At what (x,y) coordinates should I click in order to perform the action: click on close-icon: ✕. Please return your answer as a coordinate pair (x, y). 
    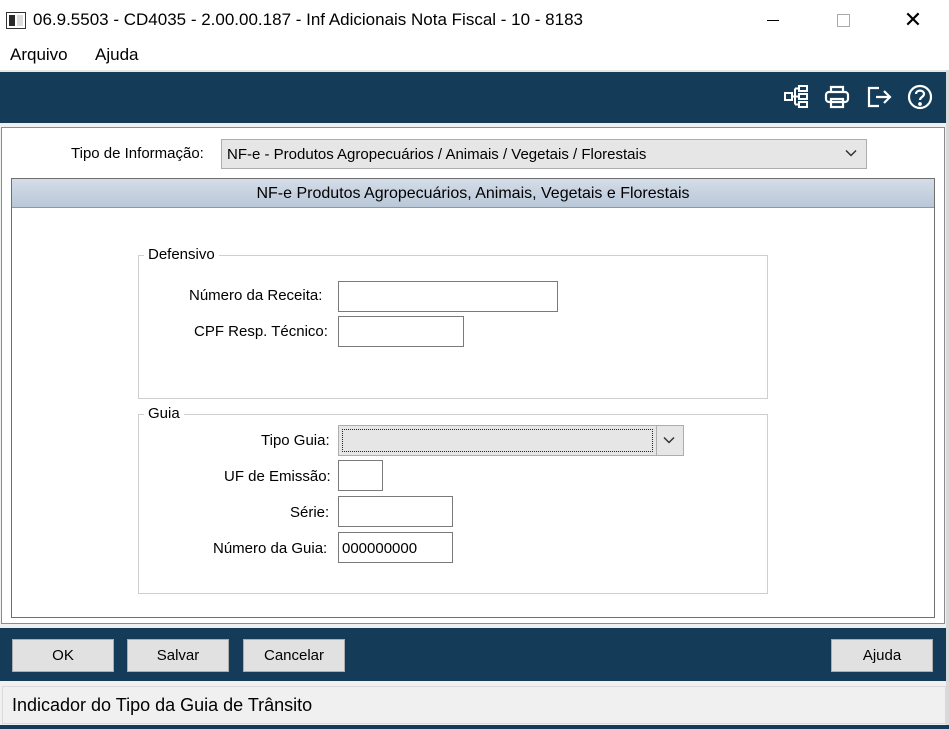
    Looking at the image, I should click on (913, 19).